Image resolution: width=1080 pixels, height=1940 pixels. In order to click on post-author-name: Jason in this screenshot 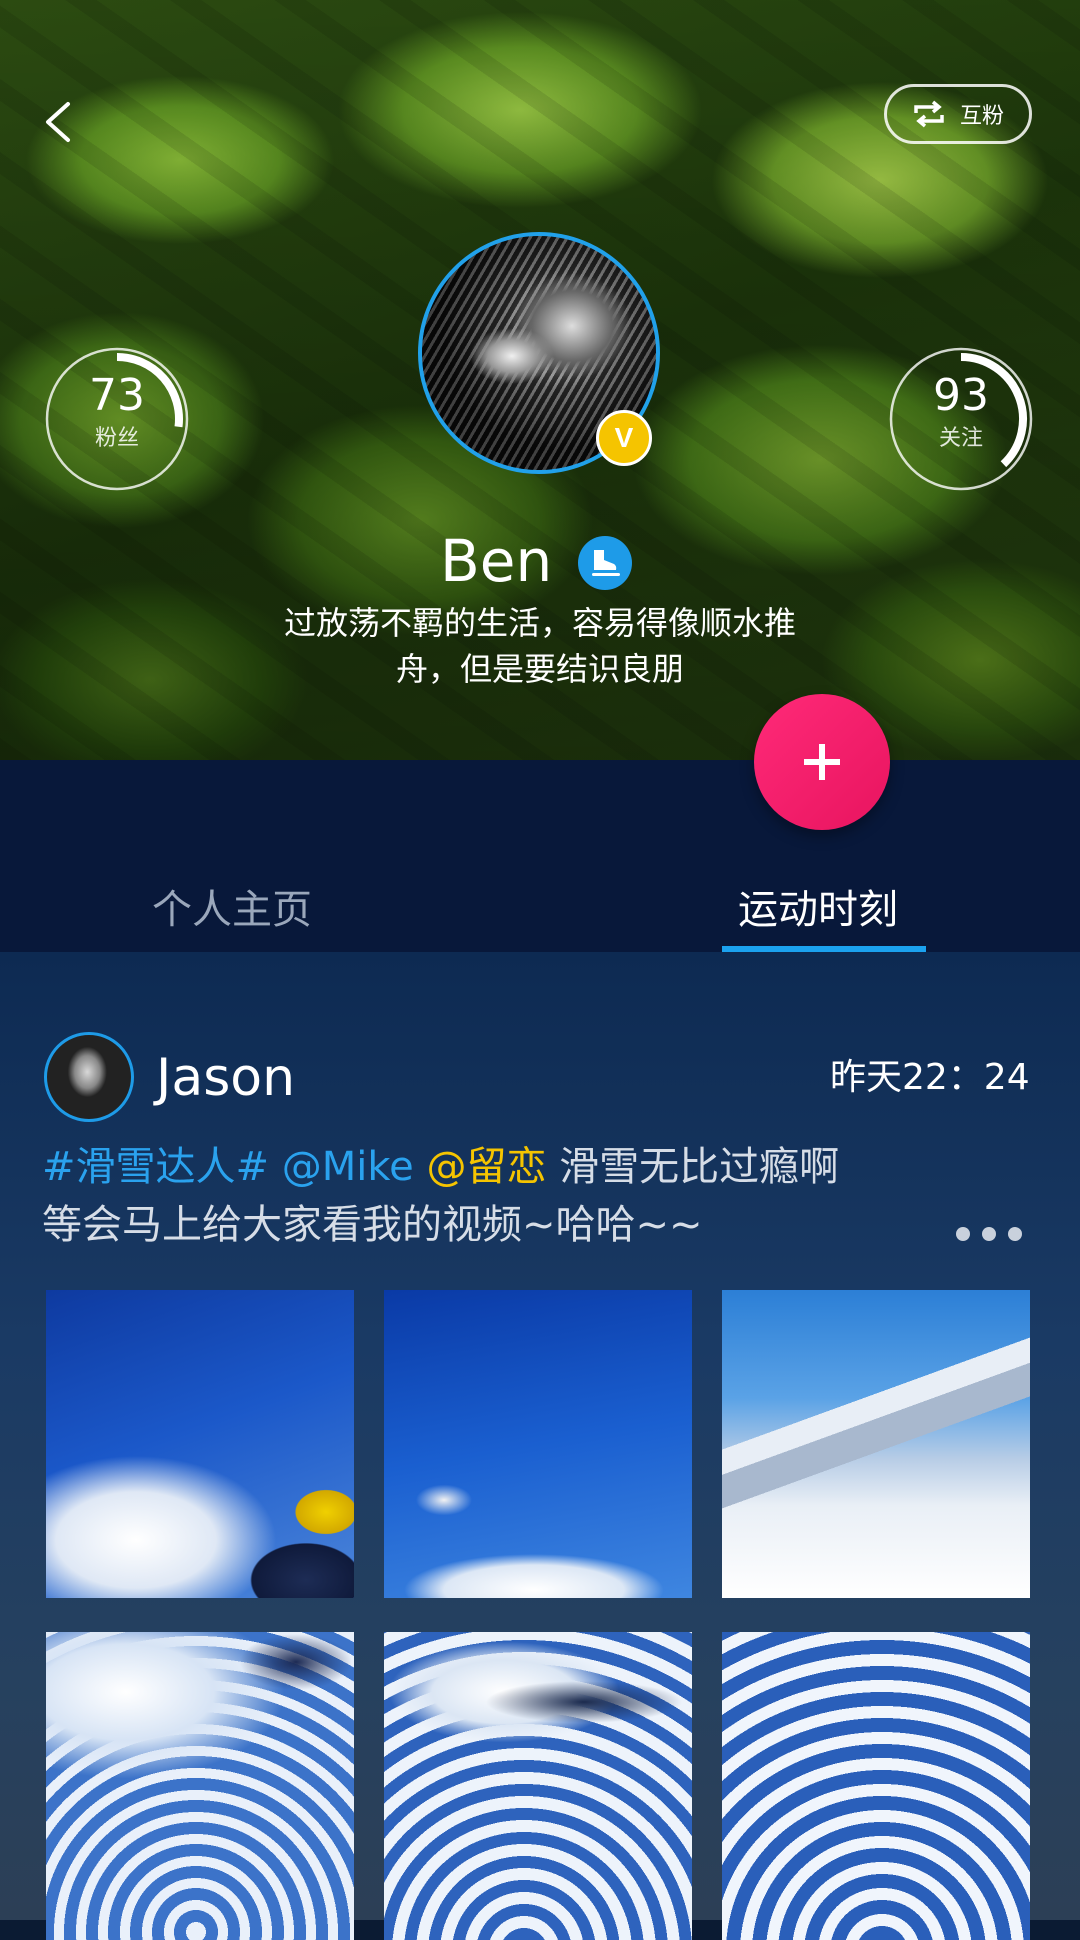, I will do `click(225, 1078)`.